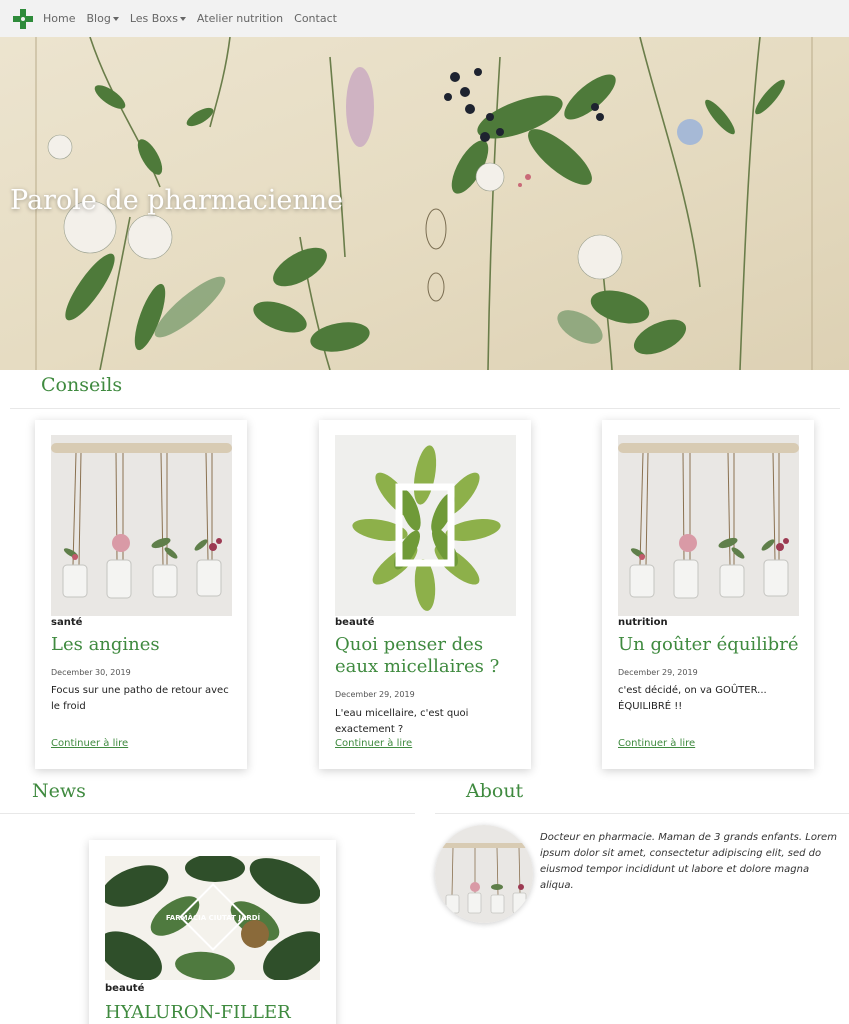 The height and width of the screenshot is (1024, 849). I want to click on nav-atelier-label: Atelier nutrition, so click(240, 18).